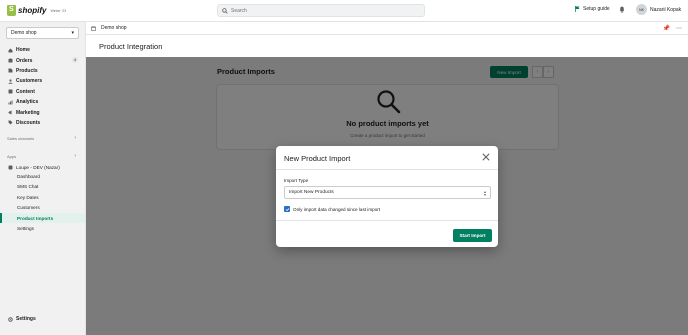  What do you see at coordinates (10, 91) in the screenshot?
I see `content-icon` at bounding box center [10, 91].